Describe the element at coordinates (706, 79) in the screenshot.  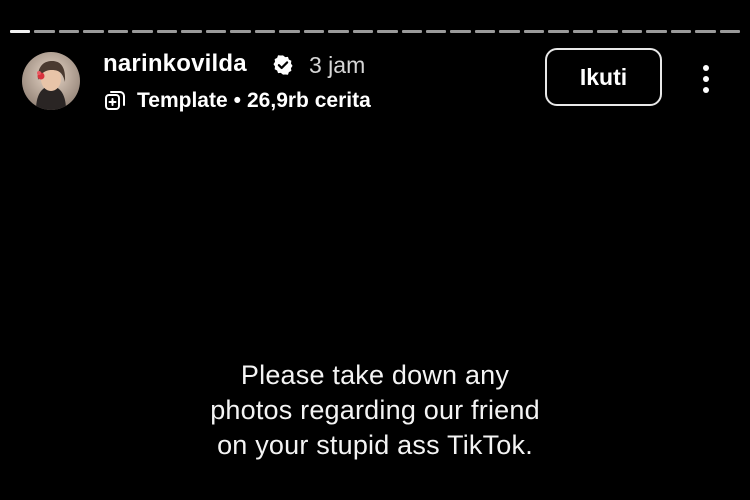
I see `more-vertical-icon` at that location.